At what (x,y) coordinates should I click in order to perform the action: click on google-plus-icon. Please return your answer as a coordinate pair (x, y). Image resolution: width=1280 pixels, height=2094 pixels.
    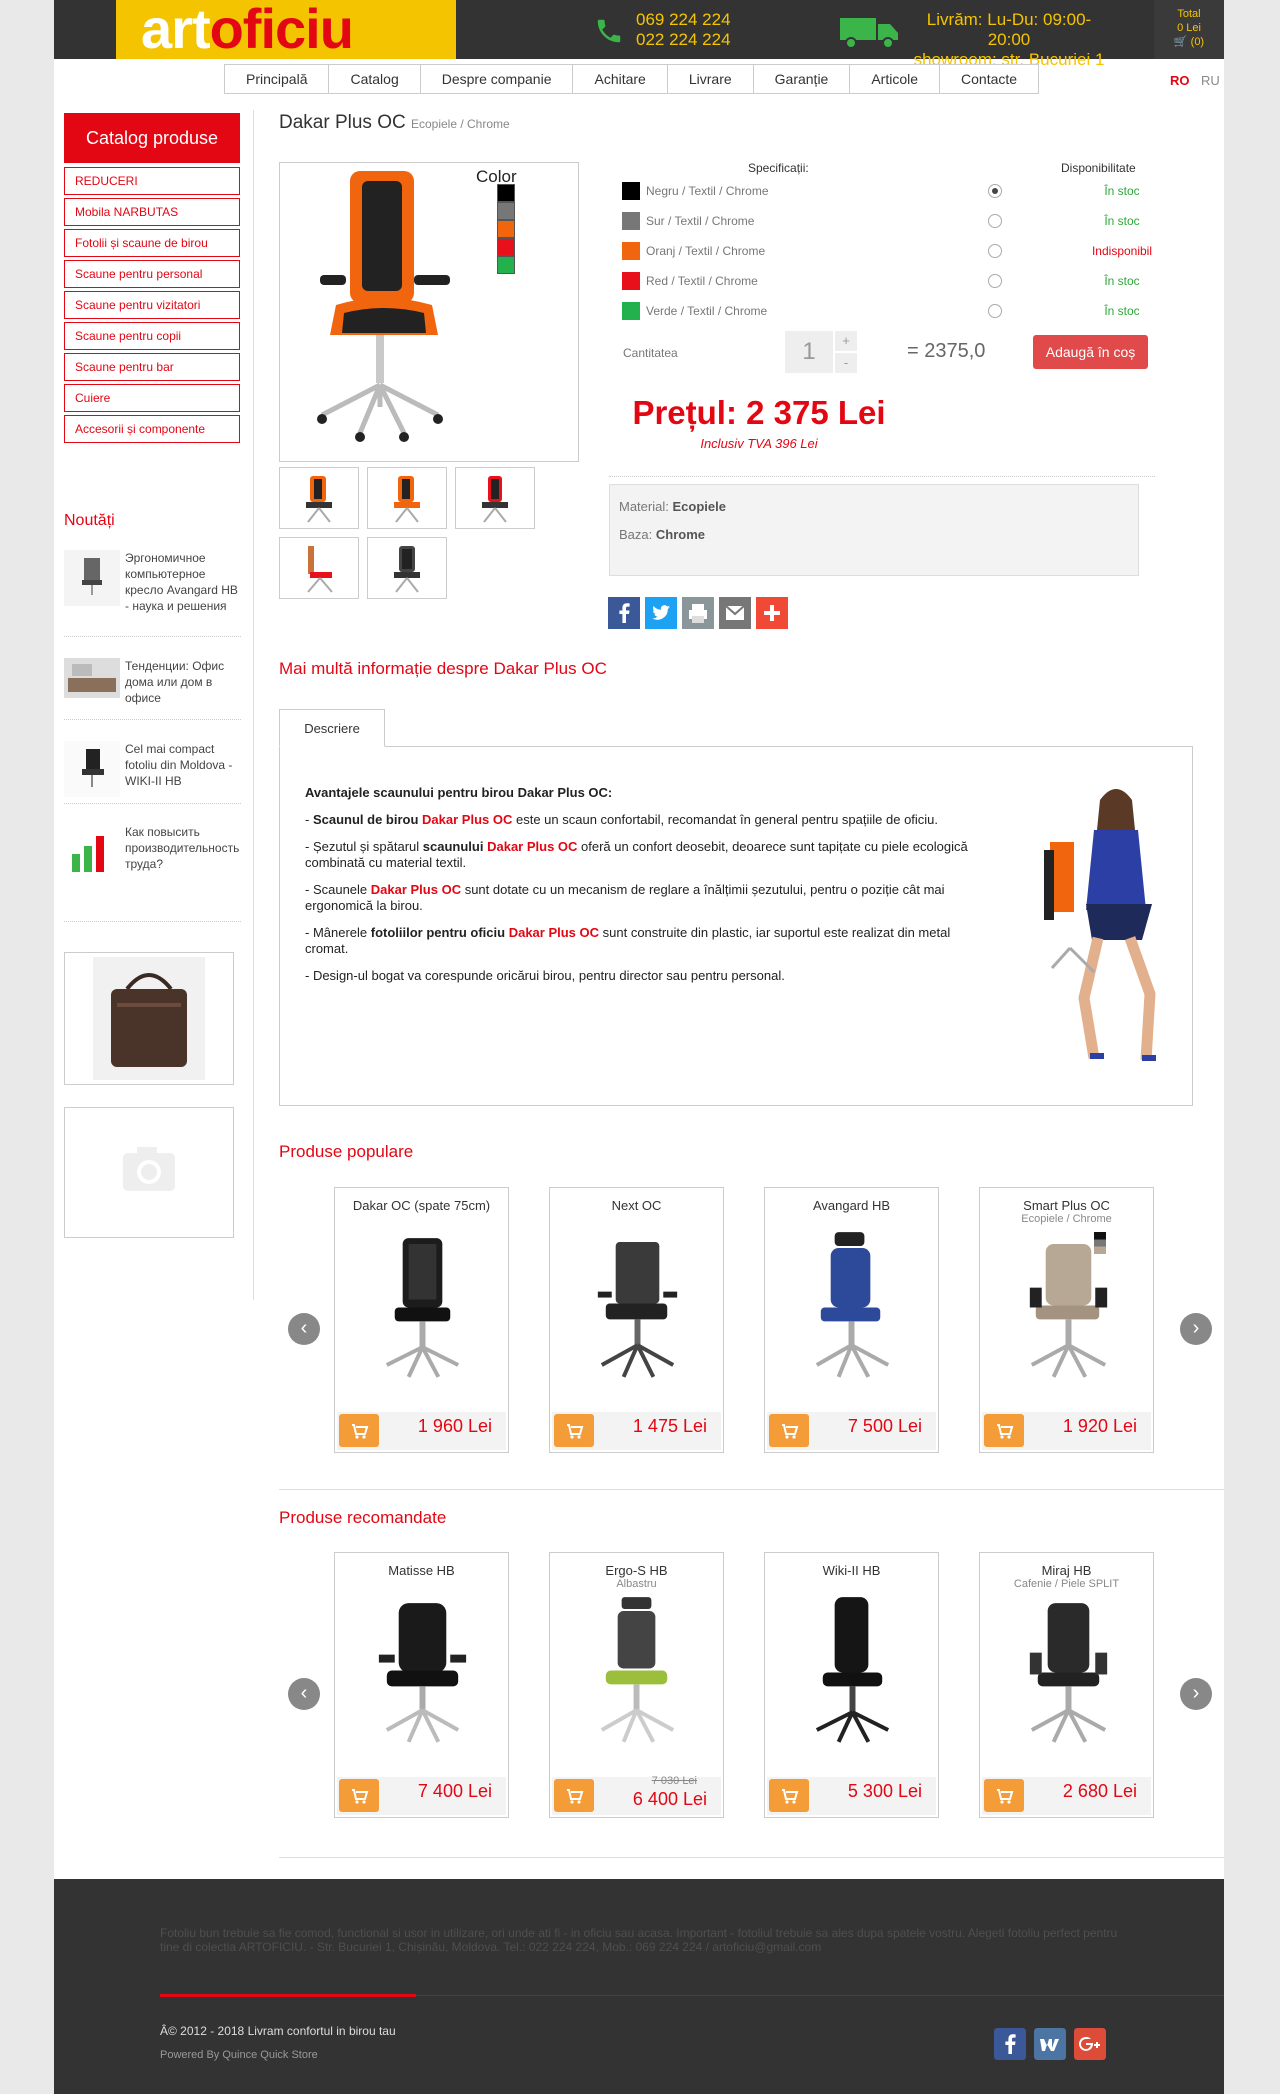
    Looking at the image, I should click on (1090, 2044).